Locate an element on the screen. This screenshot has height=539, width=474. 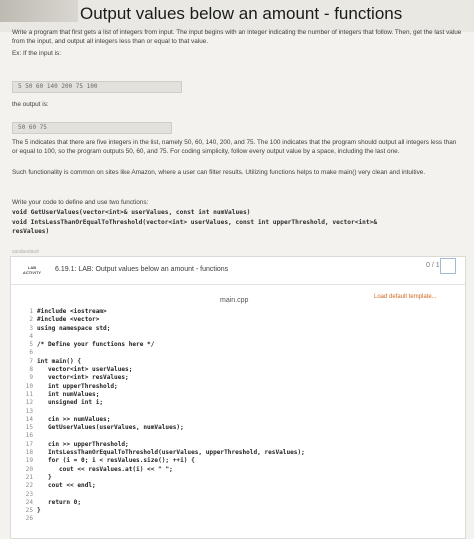
score-box is located at coordinates (448, 266).